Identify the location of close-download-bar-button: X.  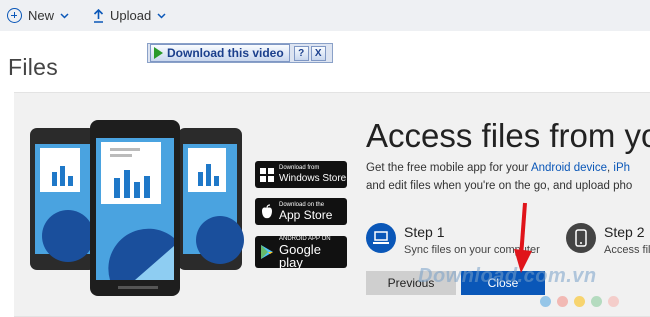
(318, 53).